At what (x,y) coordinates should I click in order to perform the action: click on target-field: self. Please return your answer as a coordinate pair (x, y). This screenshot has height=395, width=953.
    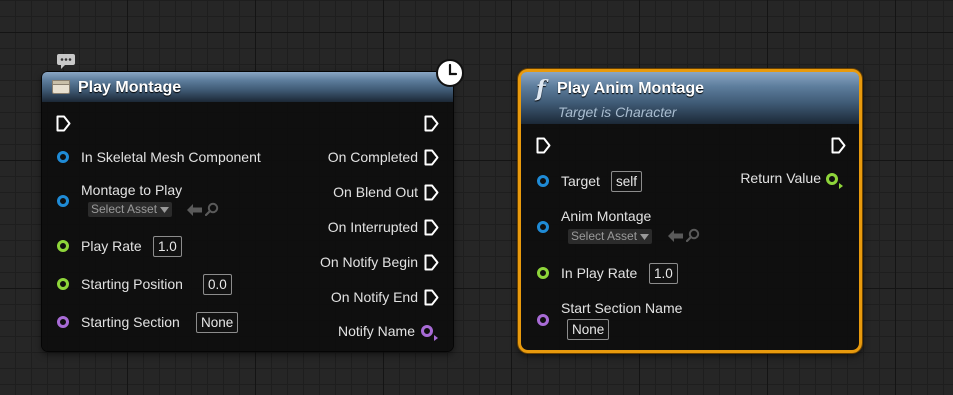
    Looking at the image, I should click on (627, 181).